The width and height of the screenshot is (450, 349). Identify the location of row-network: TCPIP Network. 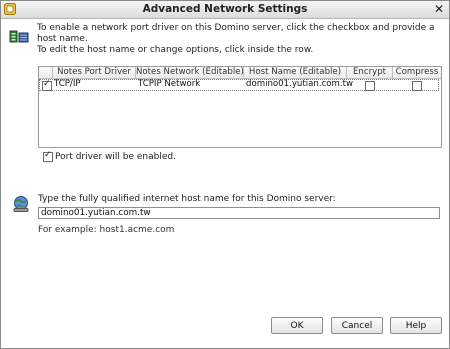
(169, 84).